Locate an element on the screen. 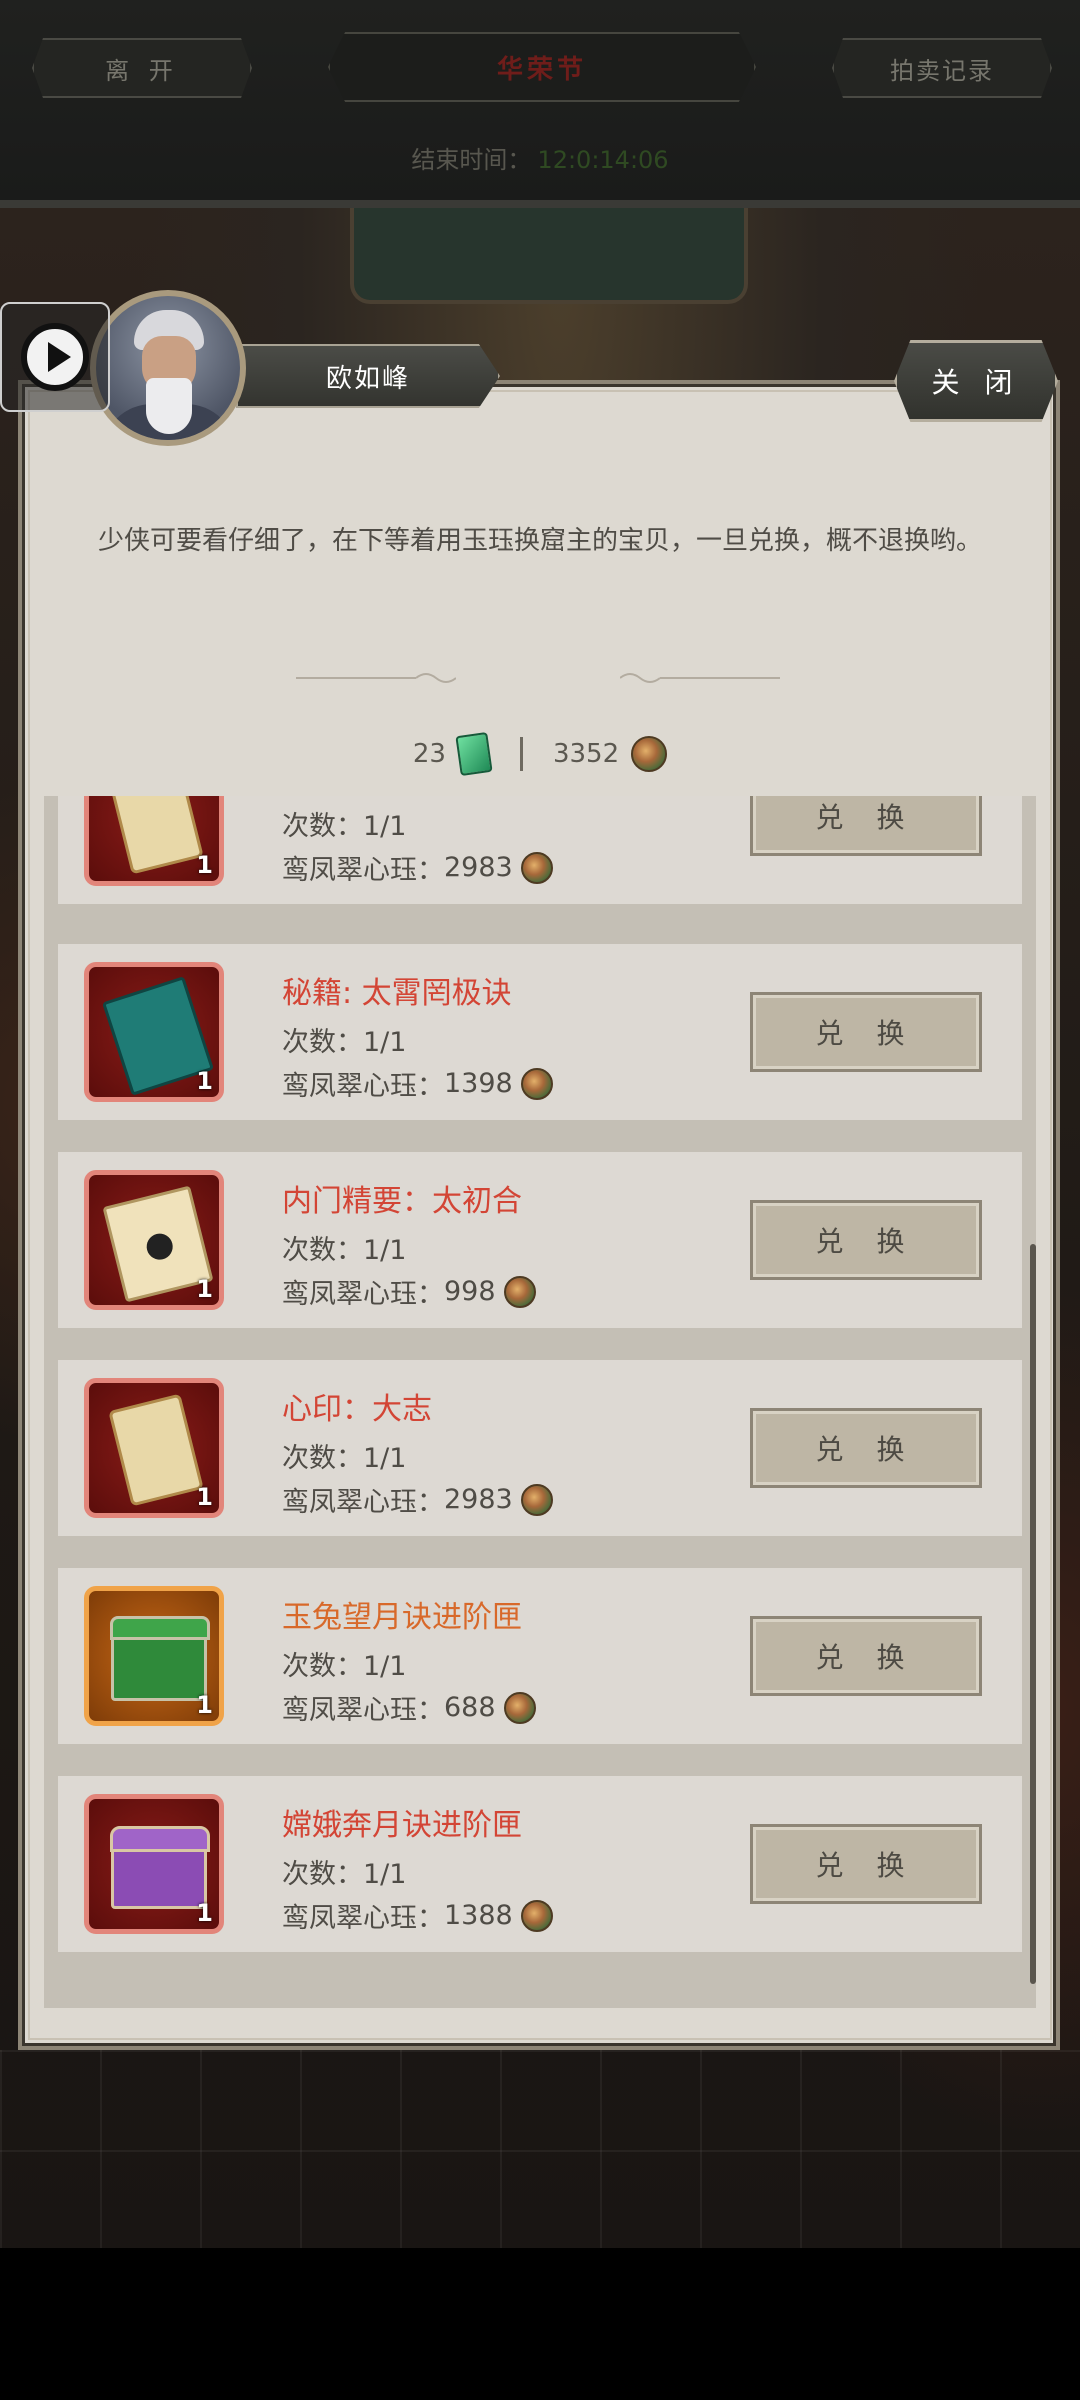  end-time: 结束时间： 12:0:14:06 is located at coordinates (540, 157).